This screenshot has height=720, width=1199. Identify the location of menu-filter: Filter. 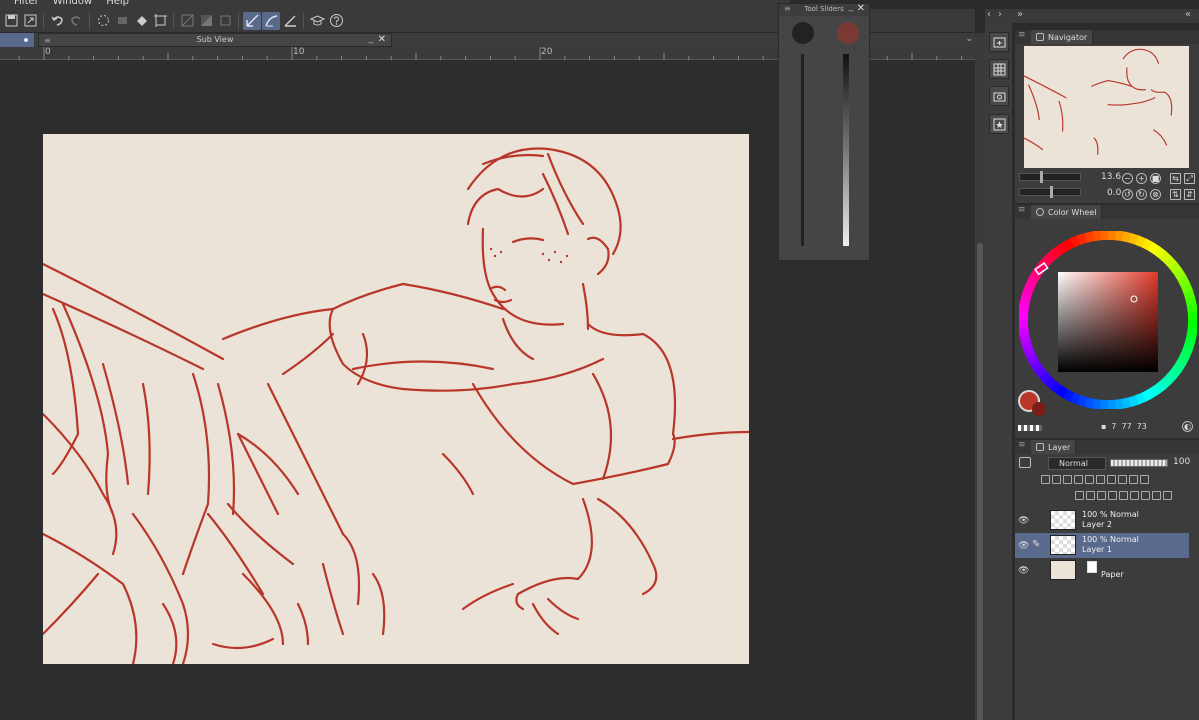
(26, 4).